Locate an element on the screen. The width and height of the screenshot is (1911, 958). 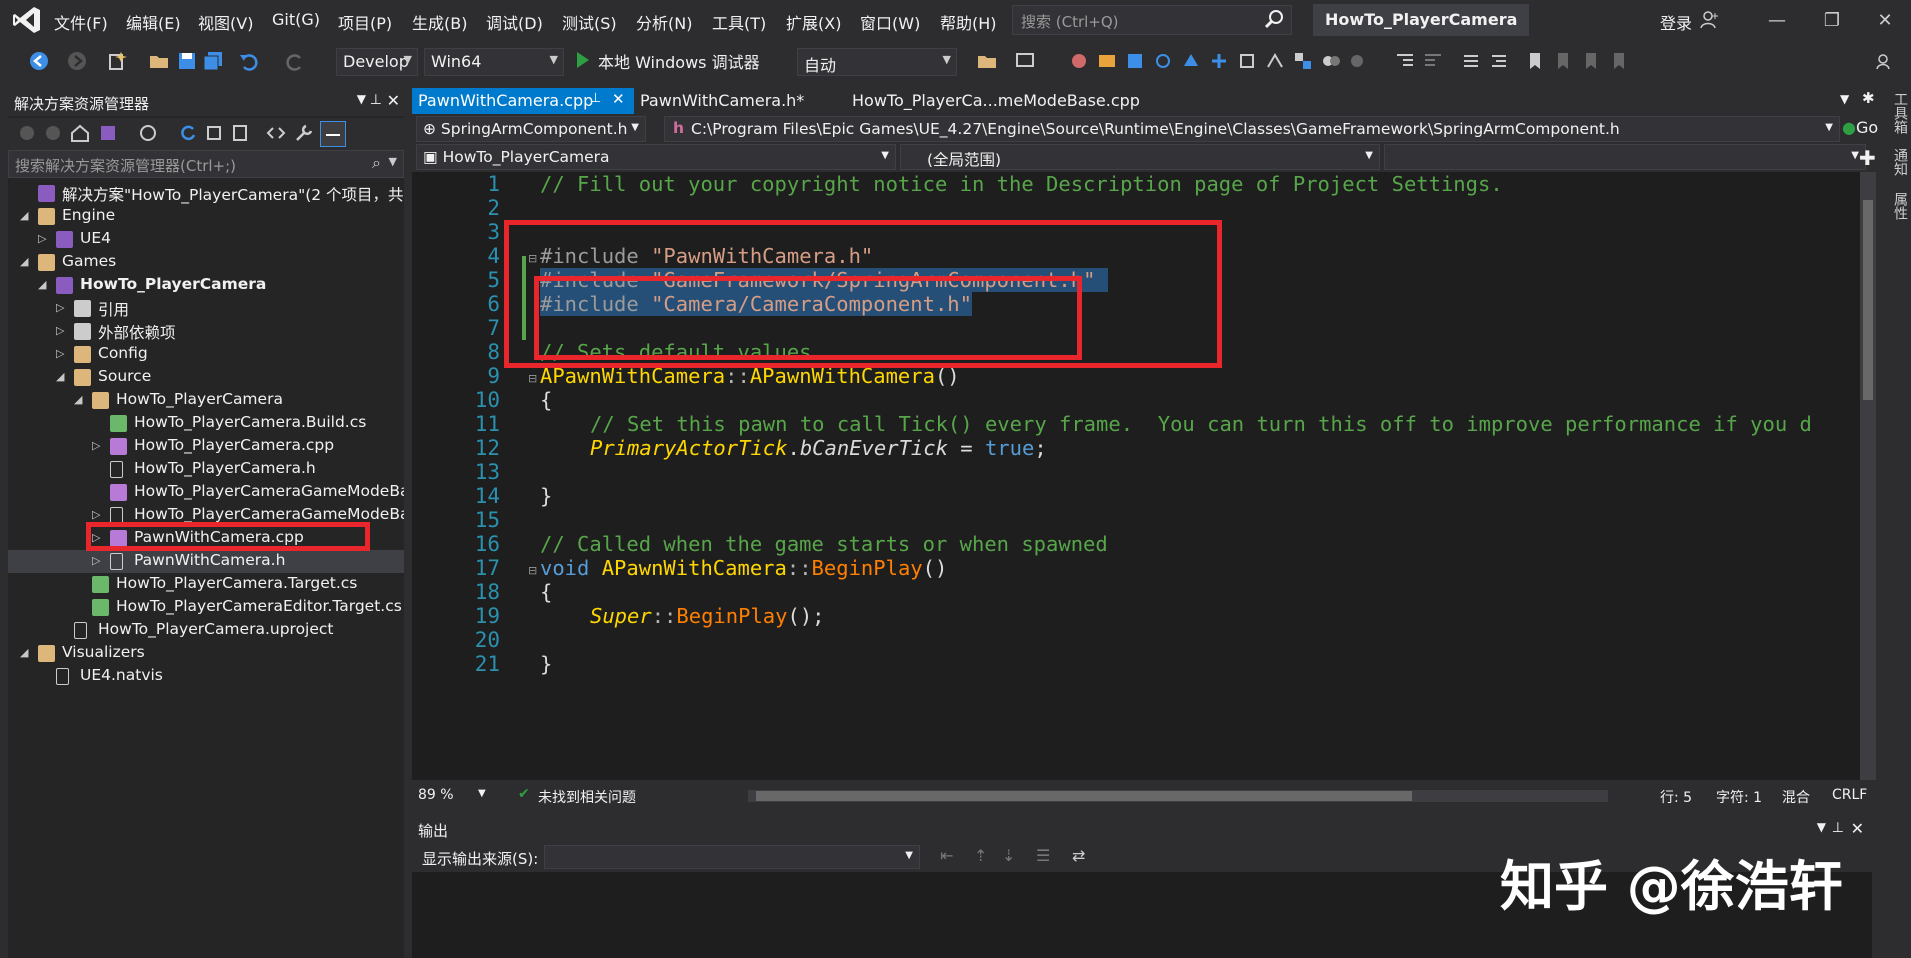
menu-extensions: 扩展(X) is located at coordinates (813, 22).